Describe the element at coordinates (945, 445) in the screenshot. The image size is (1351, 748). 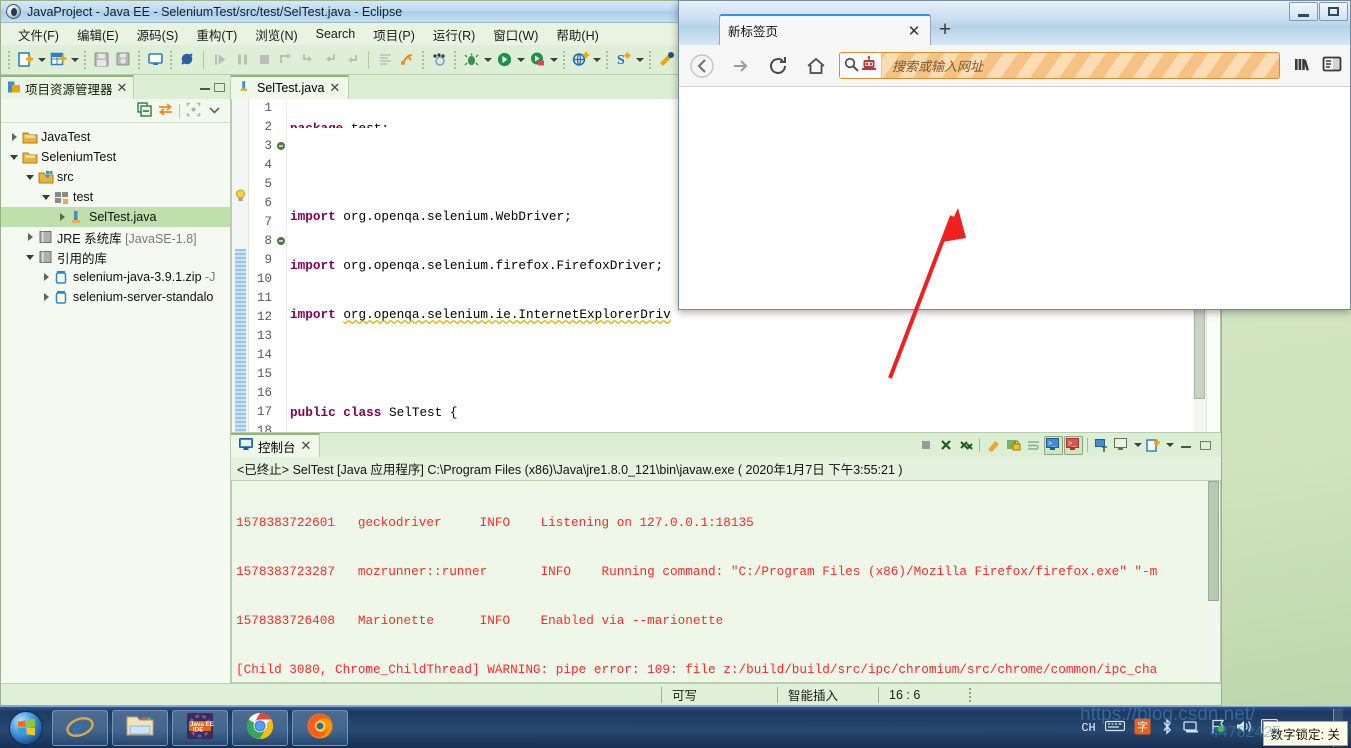
I see `remove-launch-icon` at that location.